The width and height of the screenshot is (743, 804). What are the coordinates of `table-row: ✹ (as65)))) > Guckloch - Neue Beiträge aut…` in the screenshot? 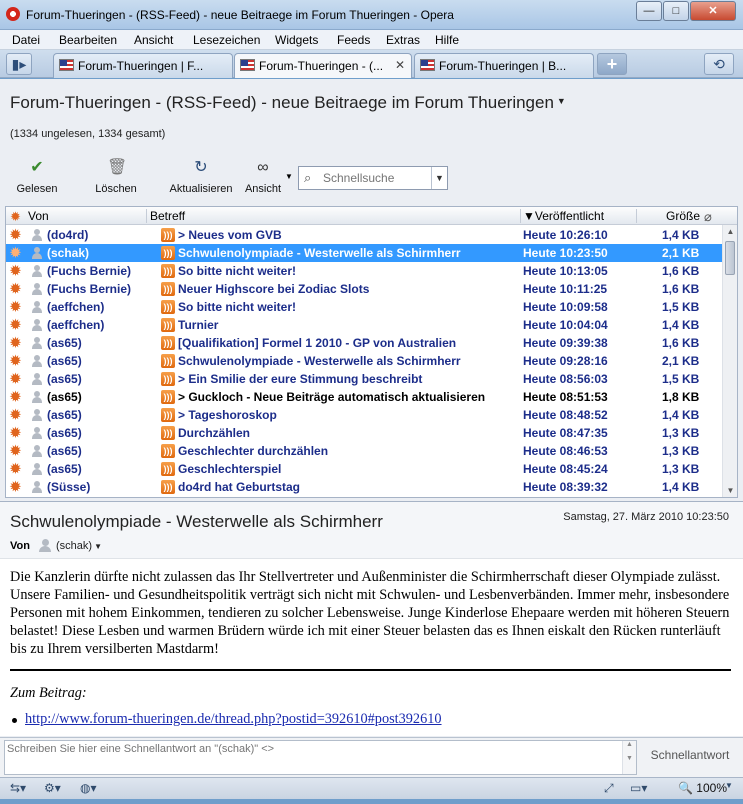 It's located at (364, 397).